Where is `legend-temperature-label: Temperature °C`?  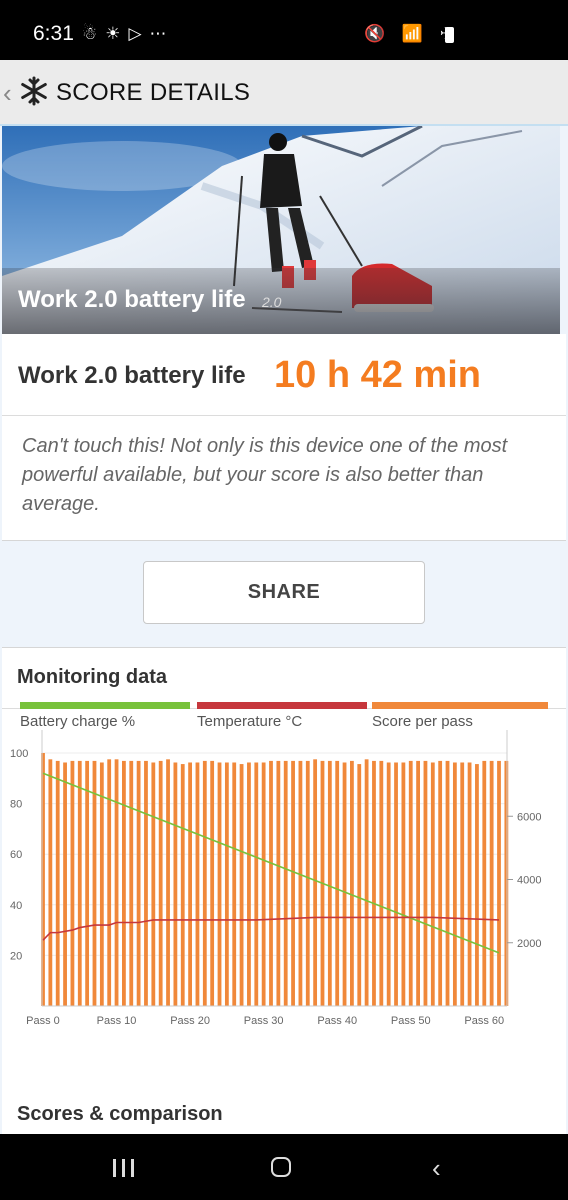
legend-temperature-label: Temperature °C is located at coordinates (250, 721).